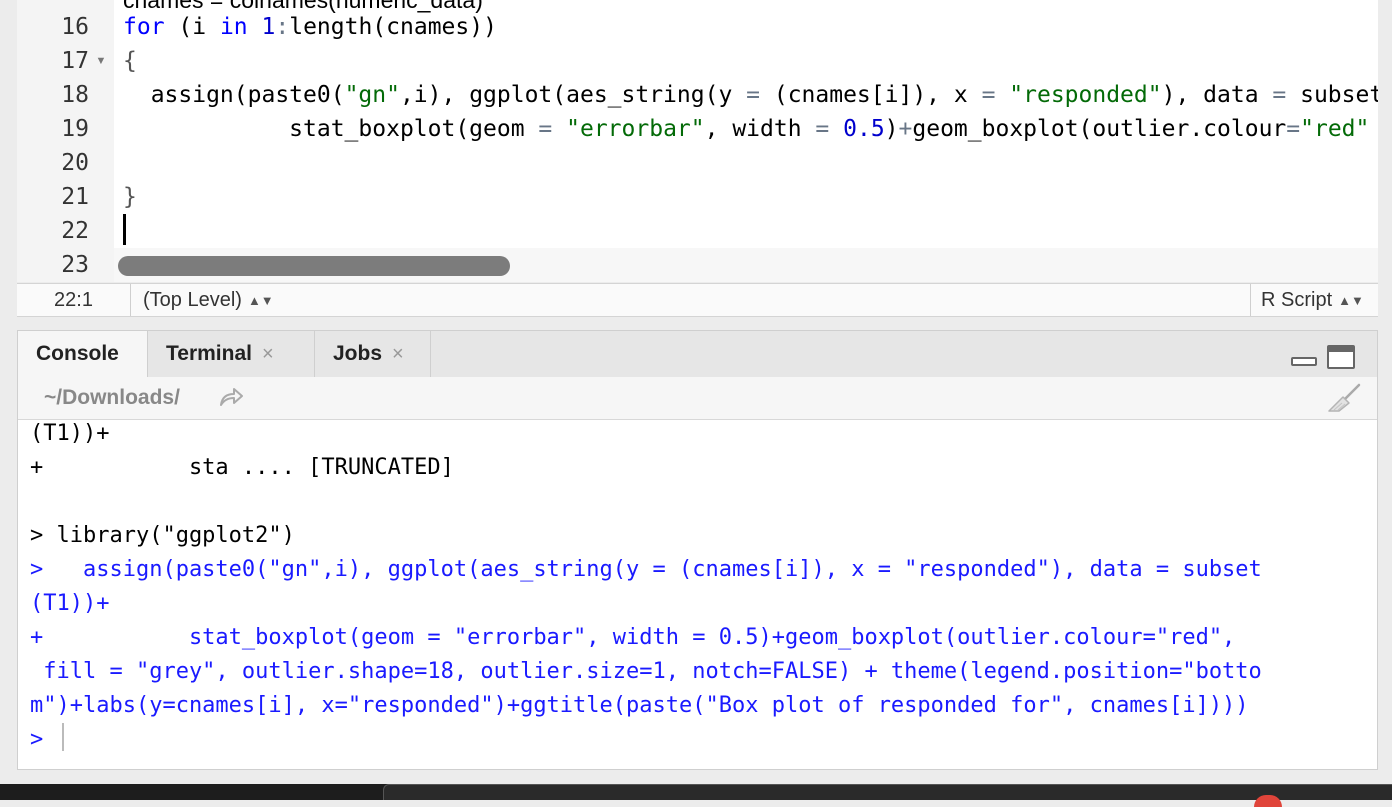 This screenshot has width=1392, height=807. What do you see at coordinates (331, 129) in the screenshot?
I see `code-token: stat_boxplot(geom` at bounding box center [331, 129].